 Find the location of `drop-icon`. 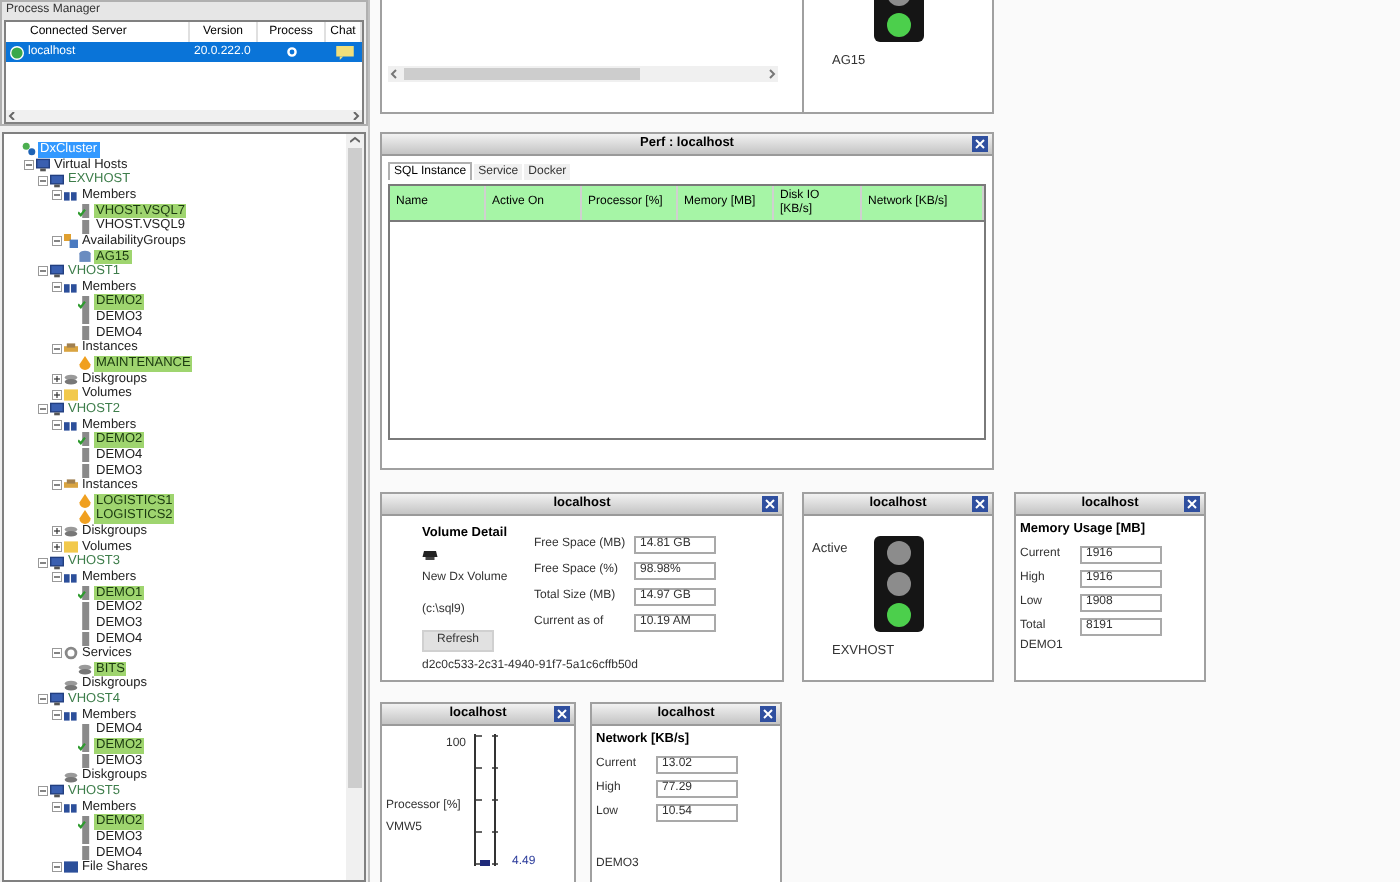

drop-icon is located at coordinates (85, 363).